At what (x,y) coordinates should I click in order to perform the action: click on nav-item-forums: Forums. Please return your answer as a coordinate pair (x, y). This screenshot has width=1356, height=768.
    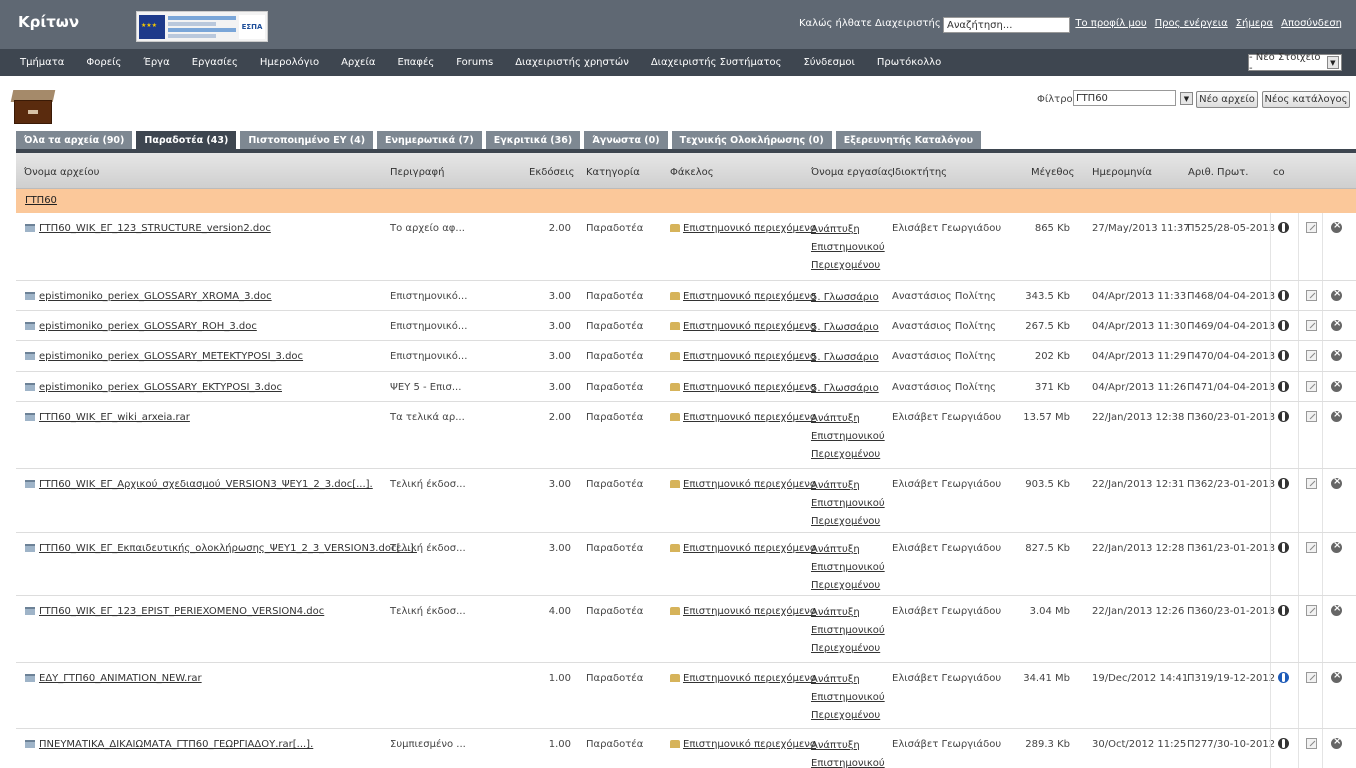
    Looking at the image, I should click on (474, 62).